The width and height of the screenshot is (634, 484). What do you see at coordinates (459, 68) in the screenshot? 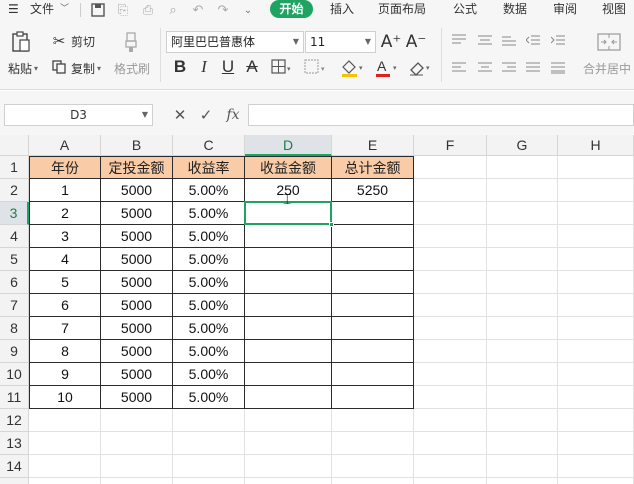
I see `align-left-icon` at bounding box center [459, 68].